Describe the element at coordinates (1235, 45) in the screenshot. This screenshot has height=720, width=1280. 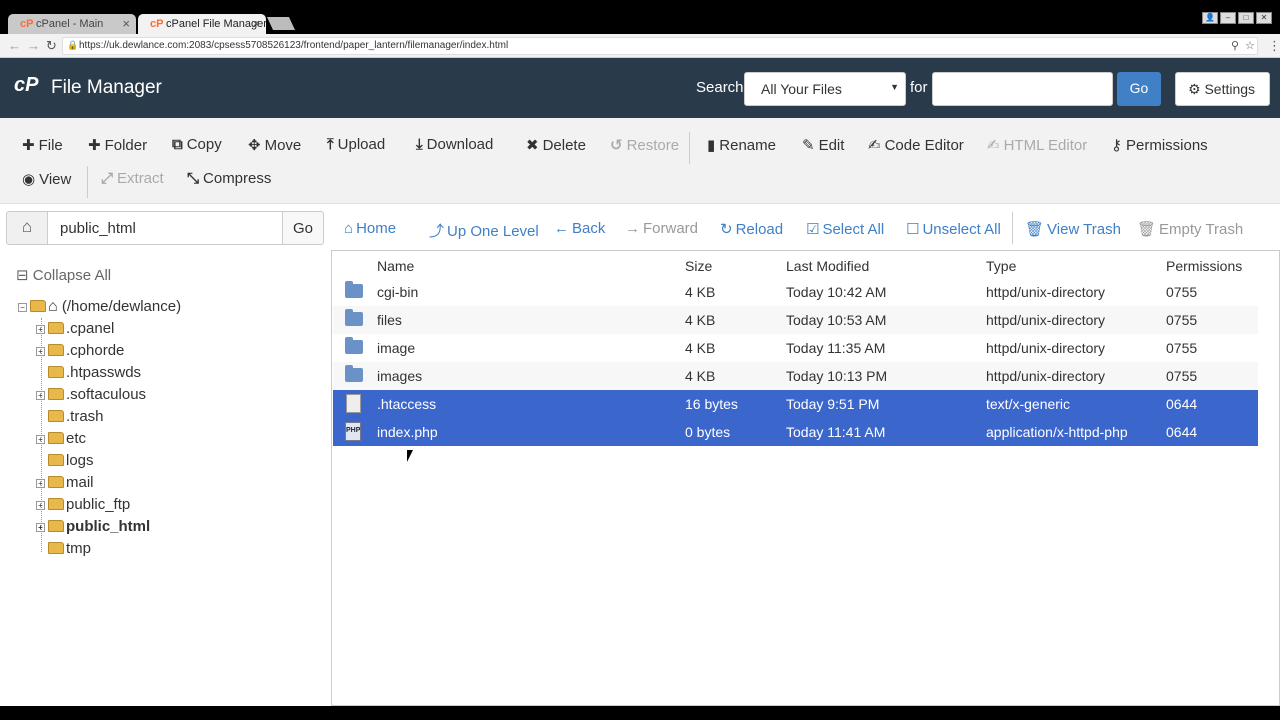
I see `zoom-icon: ⚲` at that location.